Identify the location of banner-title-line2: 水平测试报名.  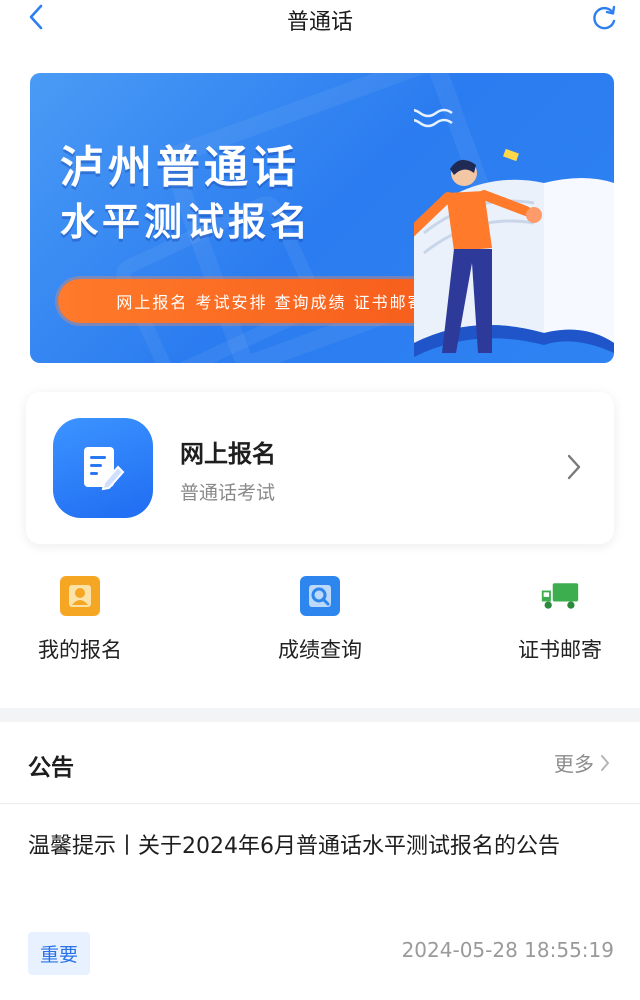
(186, 222).